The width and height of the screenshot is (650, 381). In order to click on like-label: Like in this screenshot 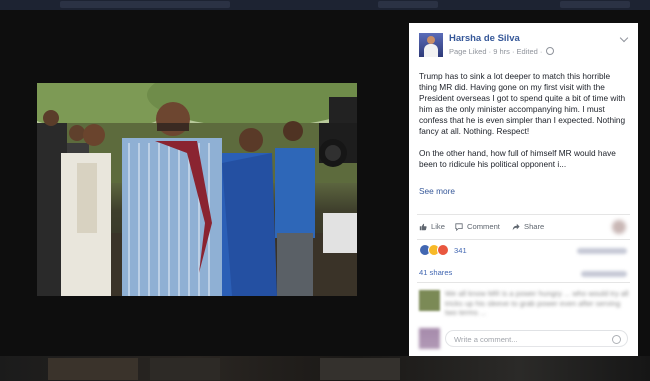, I will do `click(438, 226)`.